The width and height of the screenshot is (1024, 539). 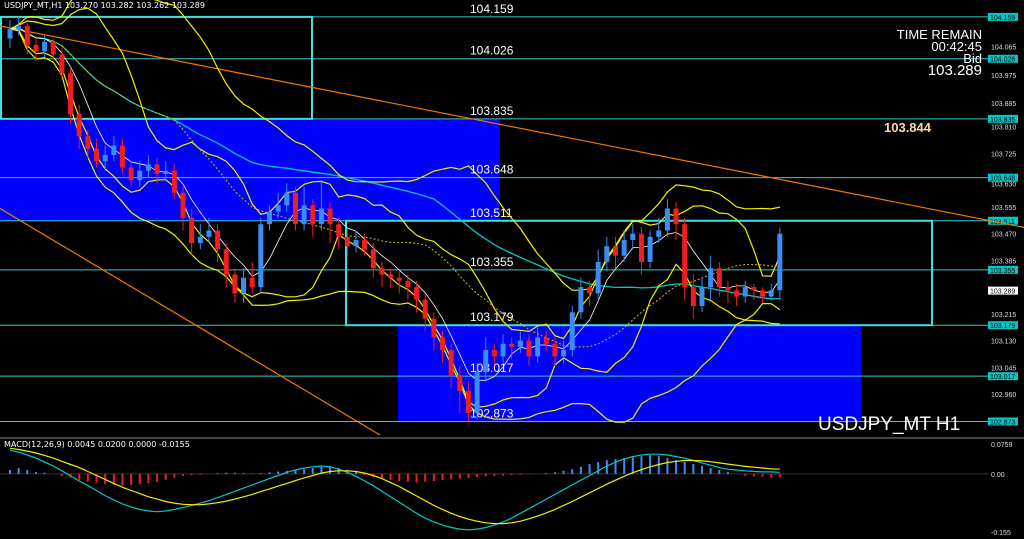 I want to click on y-tick-label: 103.725, so click(x=1003, y=154).